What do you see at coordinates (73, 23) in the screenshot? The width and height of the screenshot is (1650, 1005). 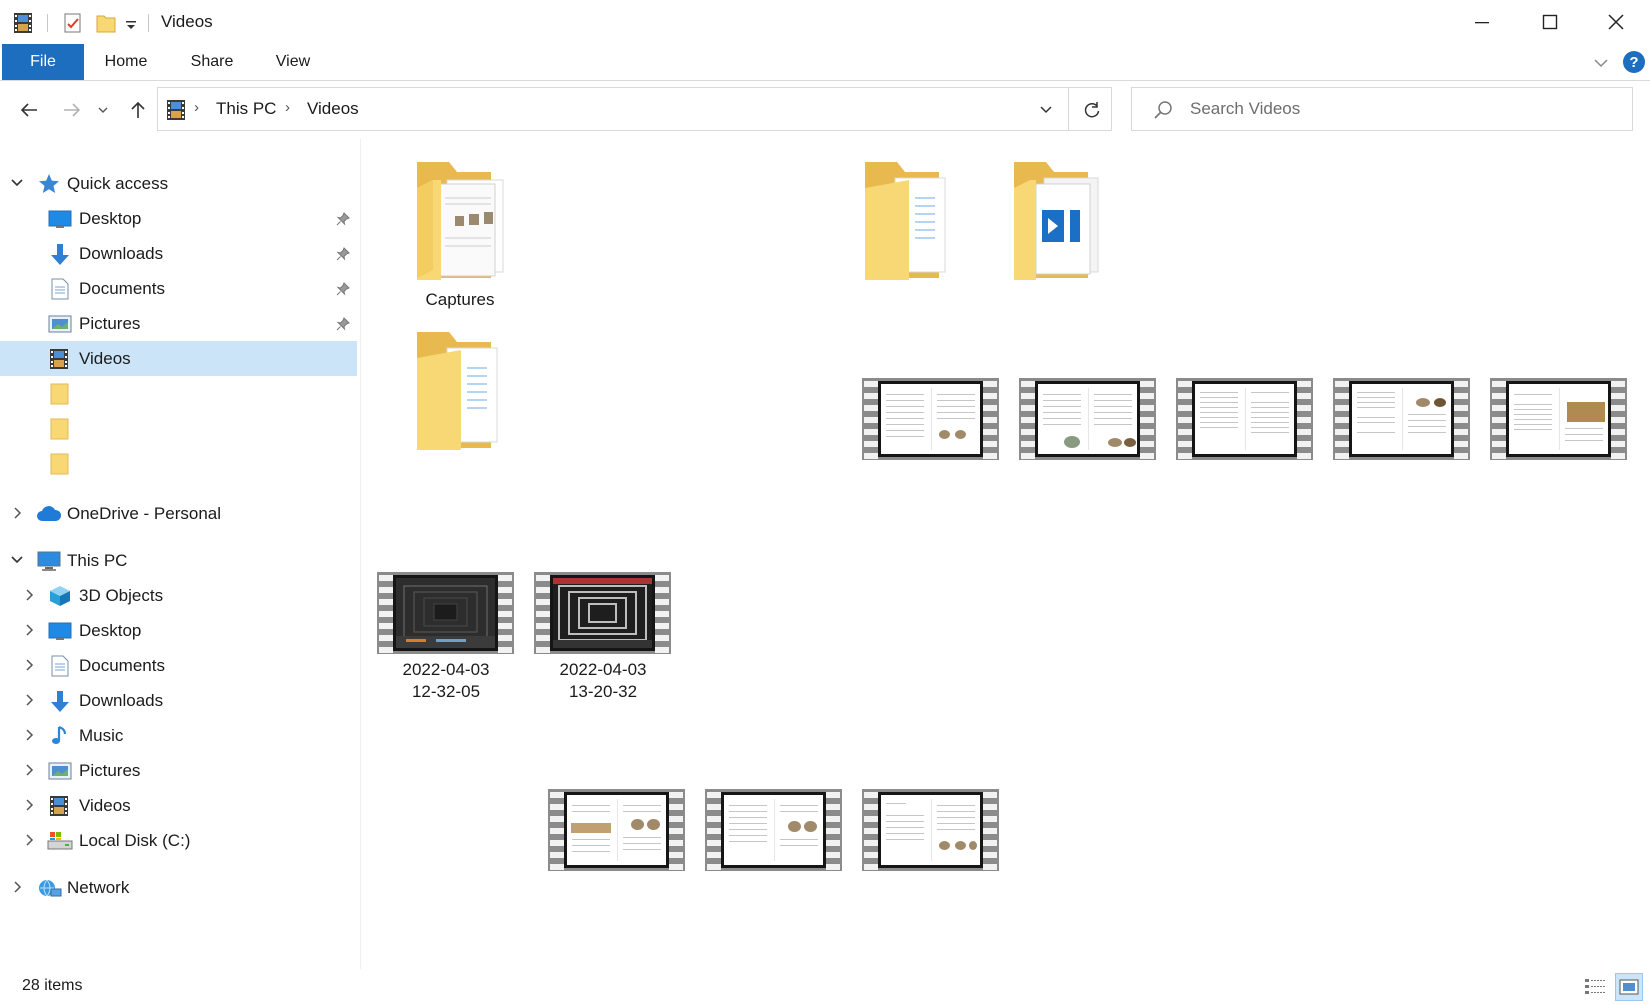 I see `properties-icon` at bounding box center [73, 23].